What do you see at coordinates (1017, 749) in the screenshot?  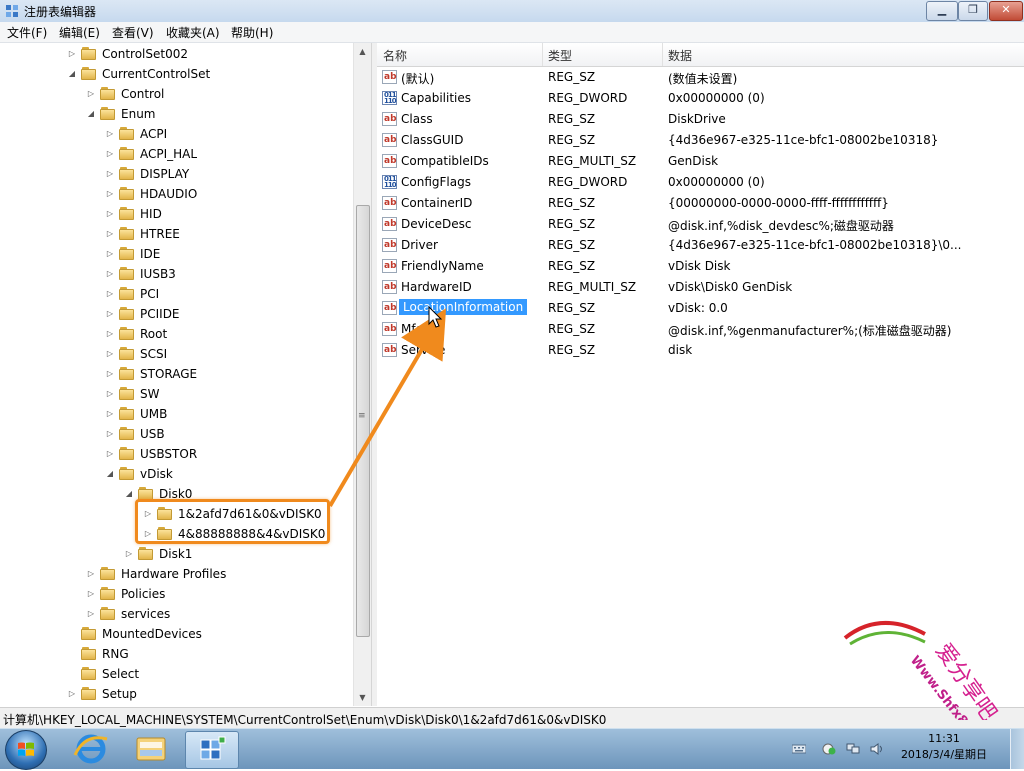 I see `show-desktop-button` at bounding box center [1017, 749].